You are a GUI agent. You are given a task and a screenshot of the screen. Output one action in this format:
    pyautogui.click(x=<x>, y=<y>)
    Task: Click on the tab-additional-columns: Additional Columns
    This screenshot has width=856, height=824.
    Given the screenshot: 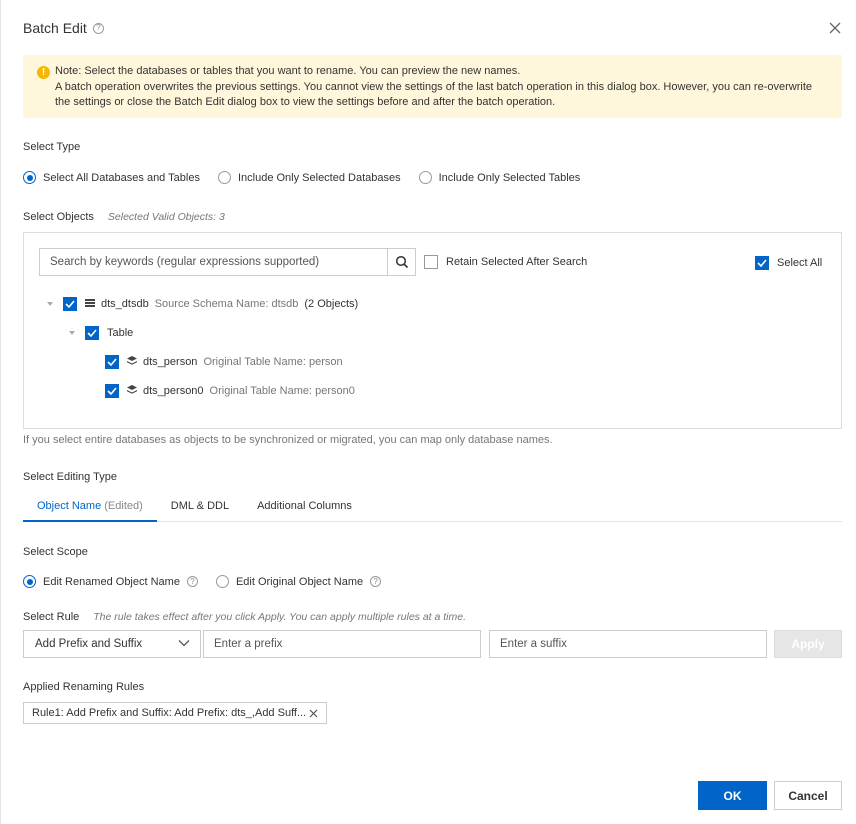 What is the action you would take?
    pyautogui.click(x=304, y=507)
    